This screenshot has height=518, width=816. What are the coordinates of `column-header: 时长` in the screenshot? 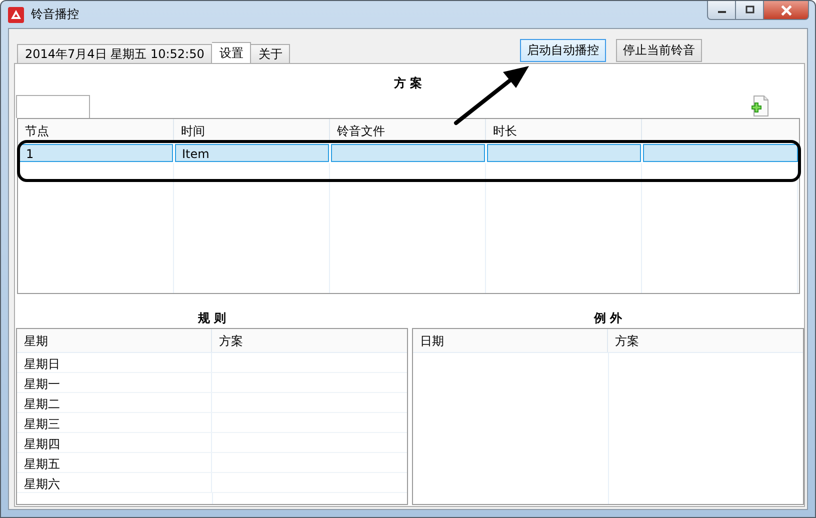 It's located at (564, 130).